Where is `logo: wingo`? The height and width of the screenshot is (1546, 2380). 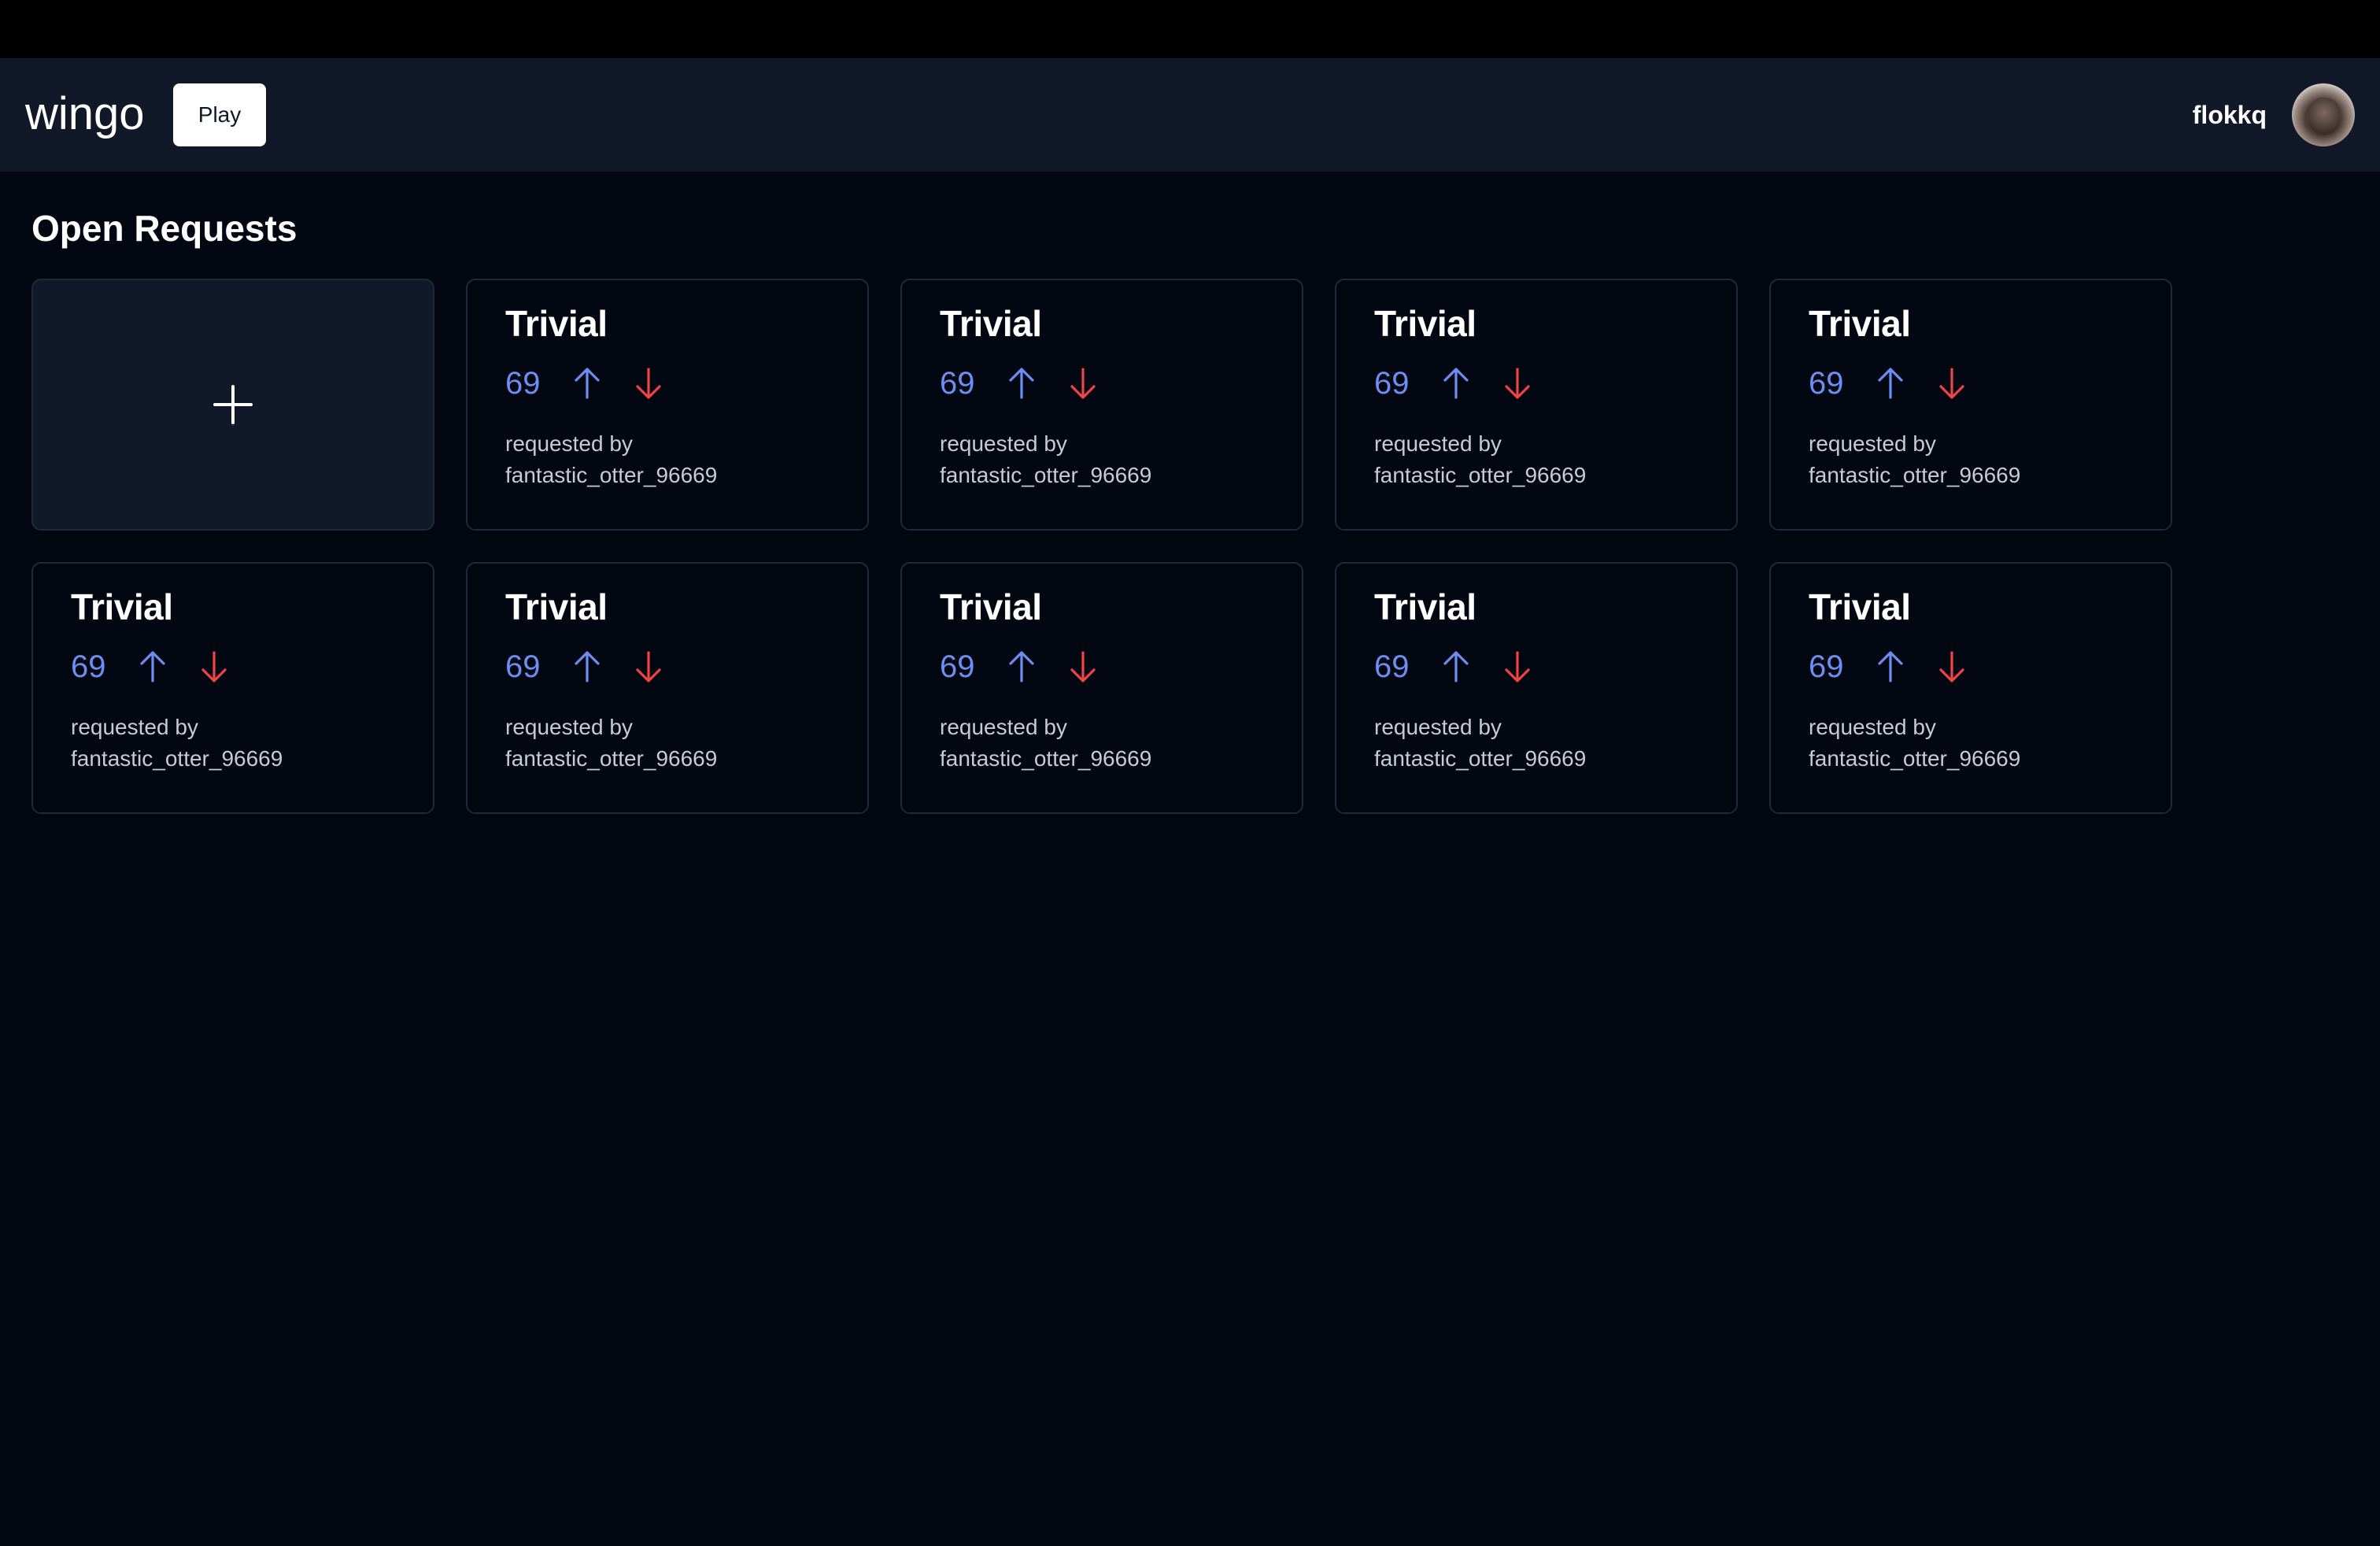
logo: wingo is located at coordinates (85, 114).